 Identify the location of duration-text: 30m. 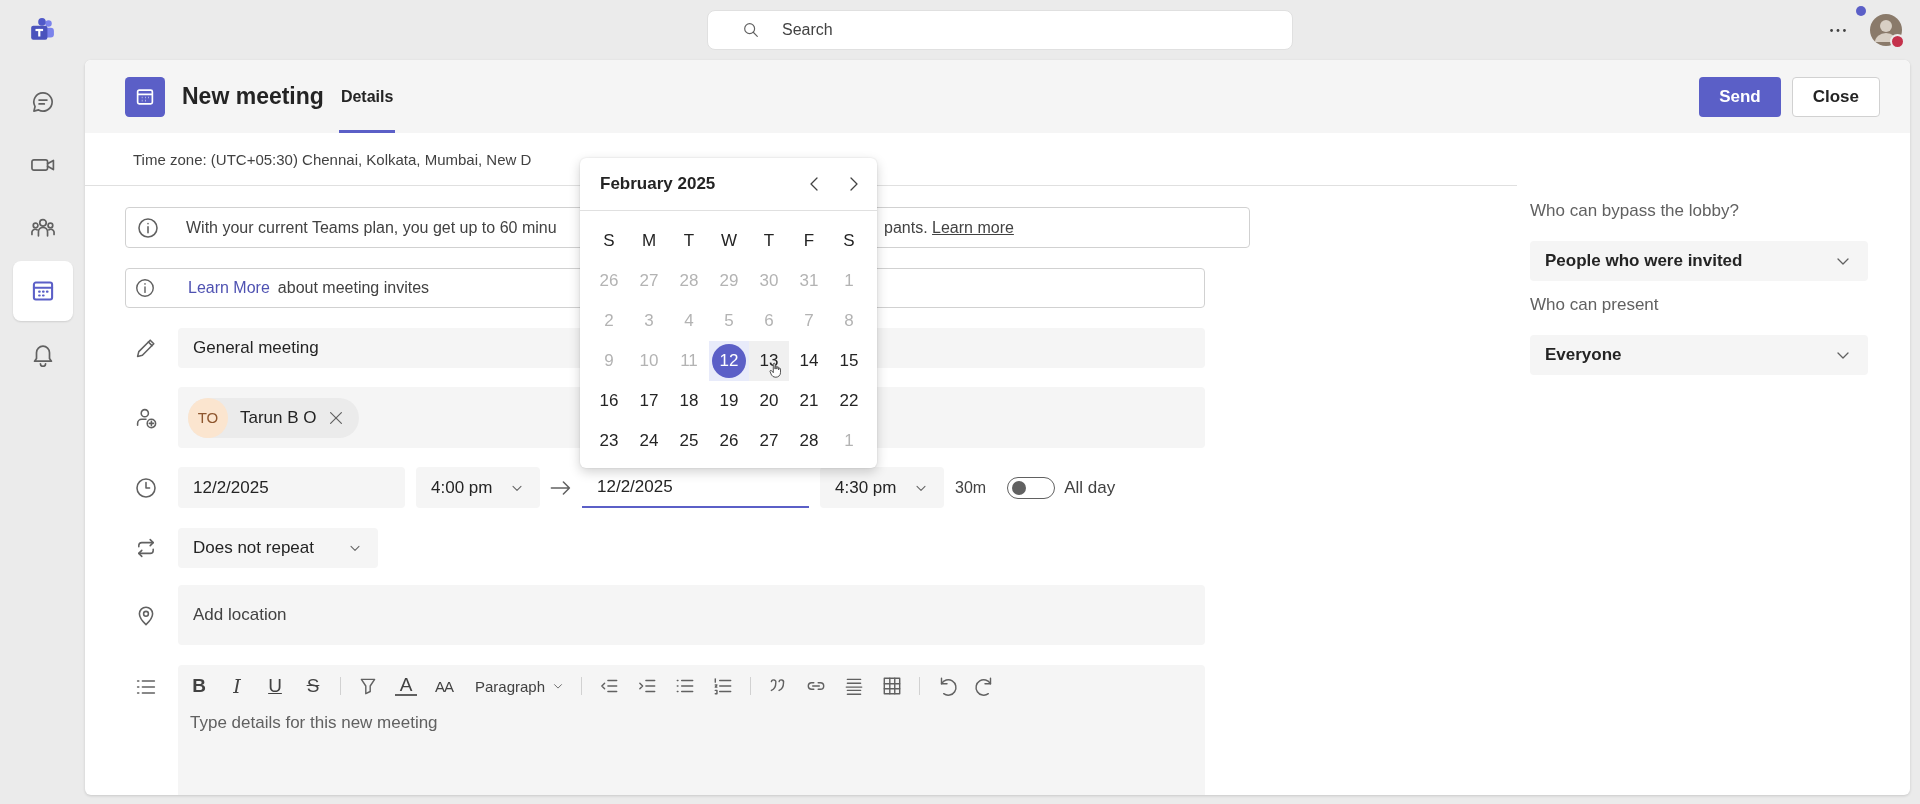
(971, 487).